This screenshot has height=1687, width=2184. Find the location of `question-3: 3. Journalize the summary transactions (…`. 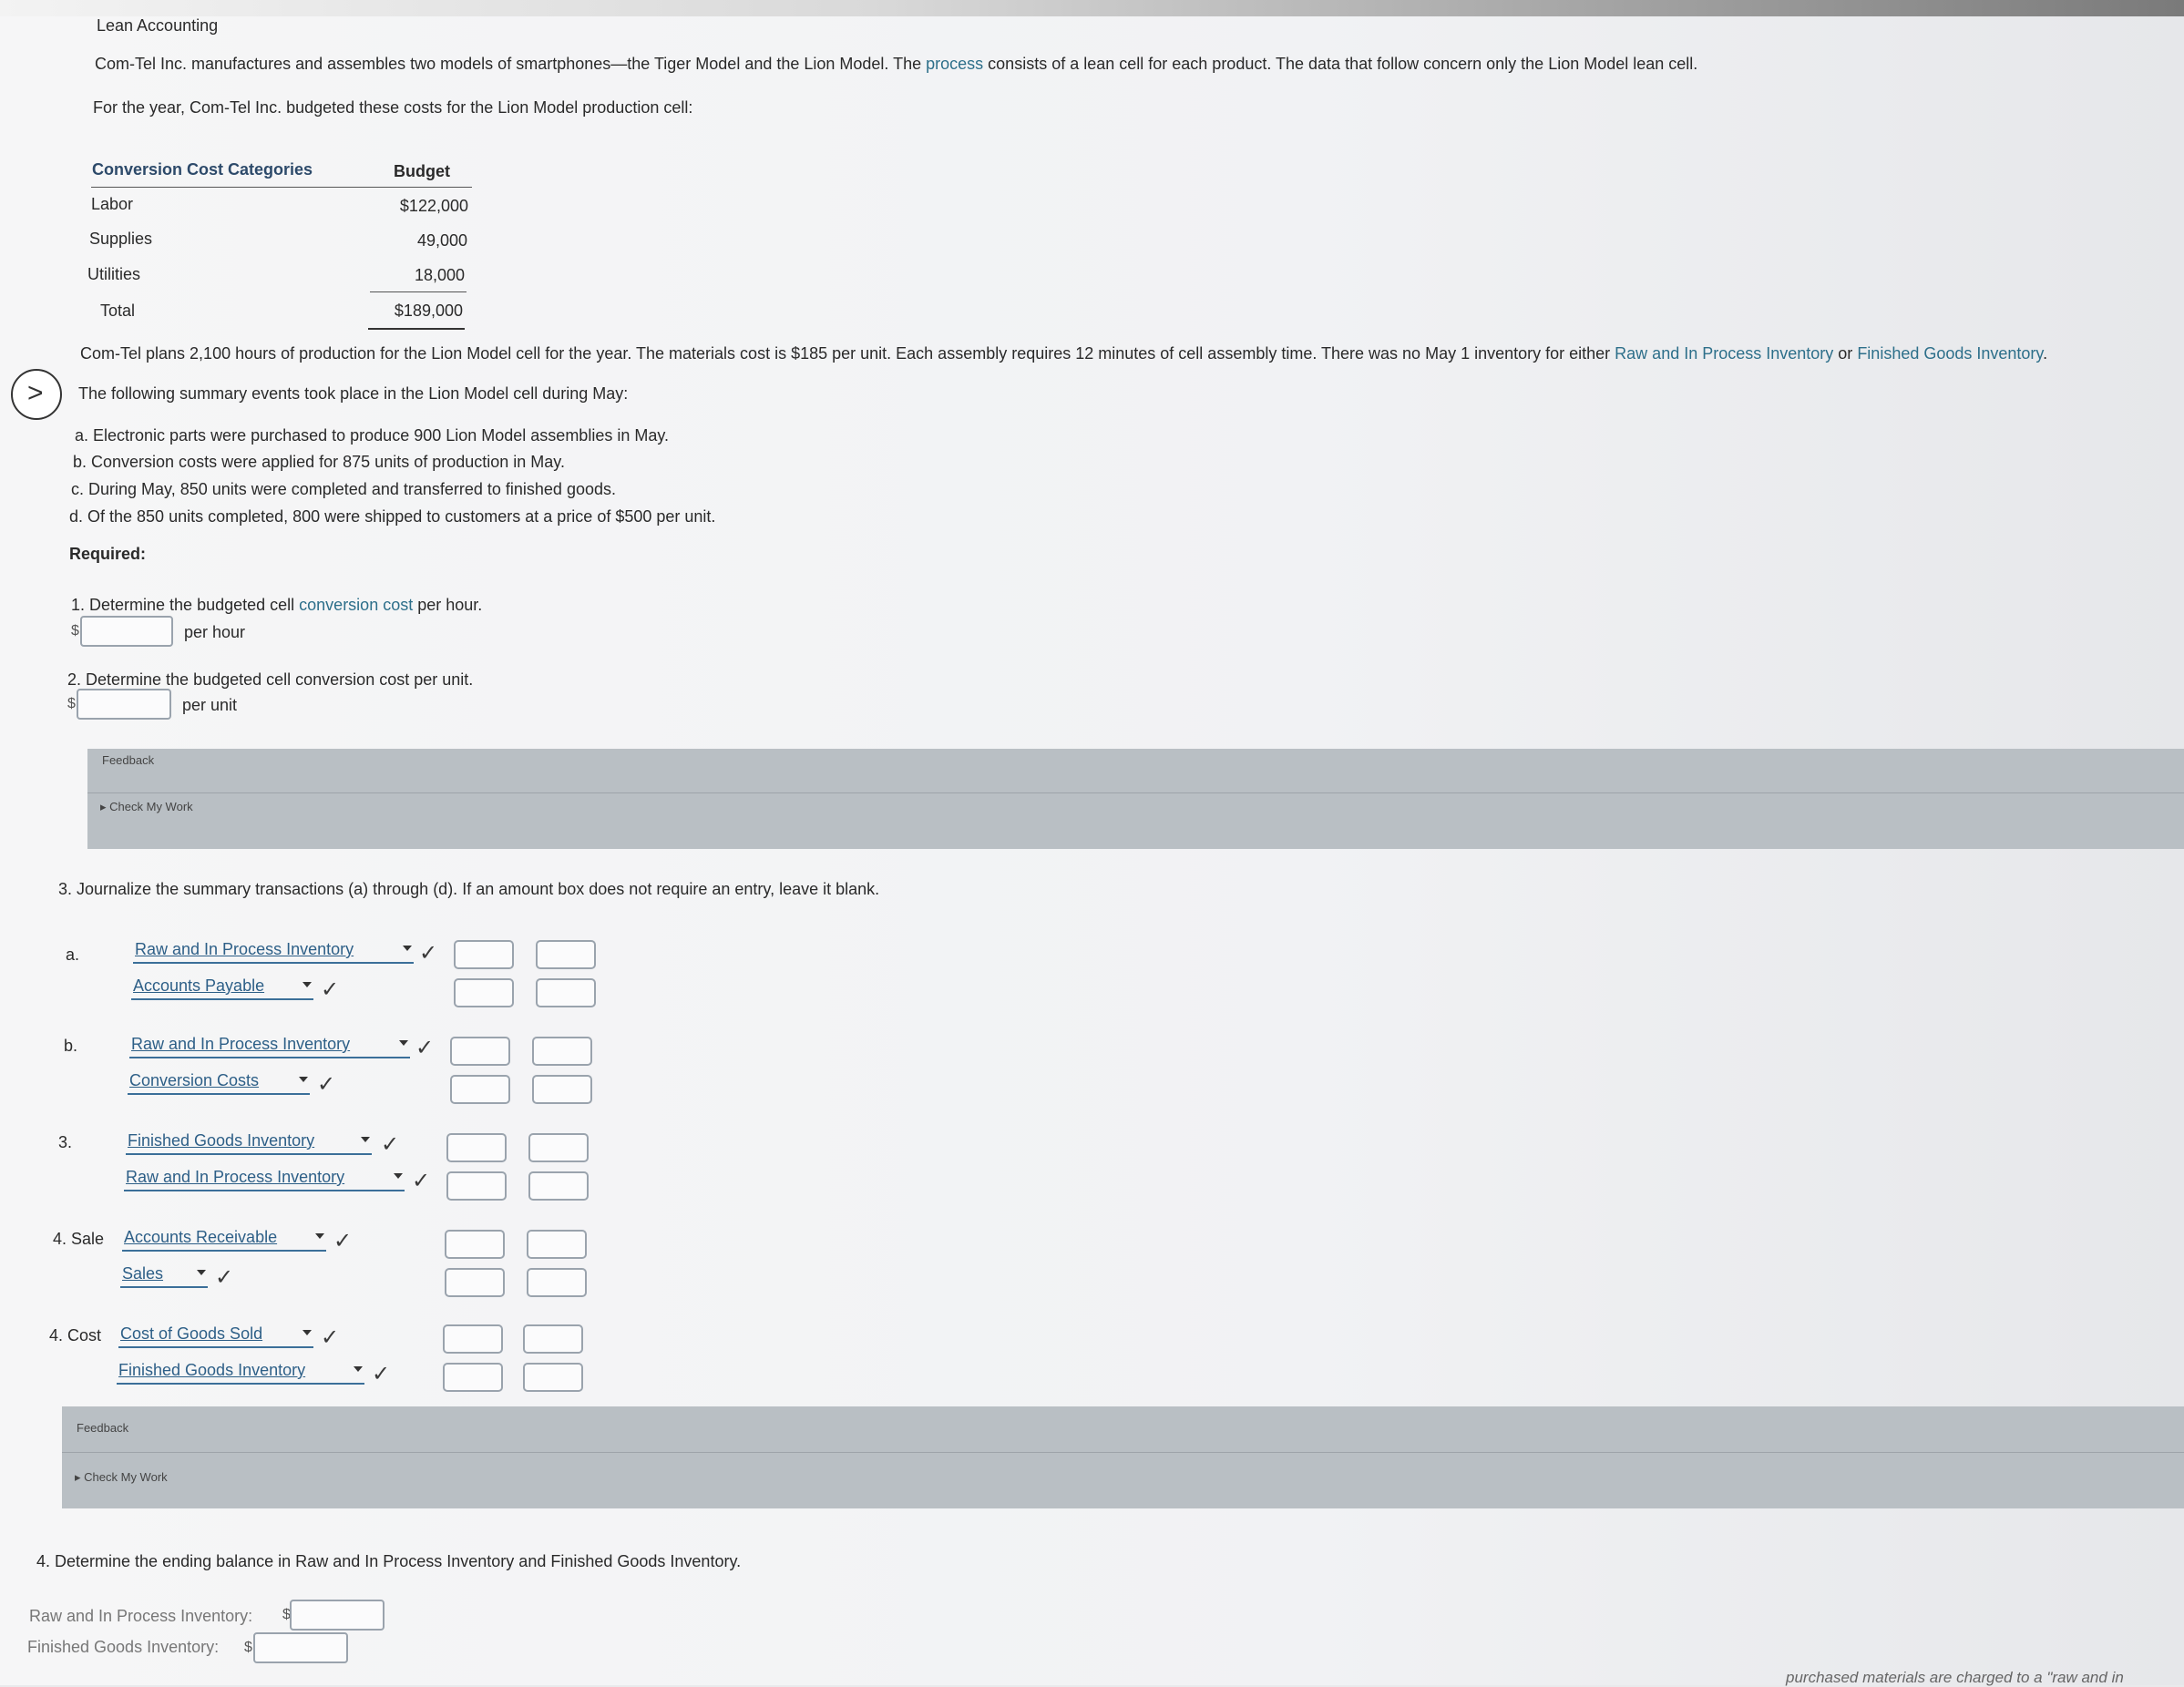

question-3: 3. Journalize the summary transactions (… is located at coordinates (469, 889).